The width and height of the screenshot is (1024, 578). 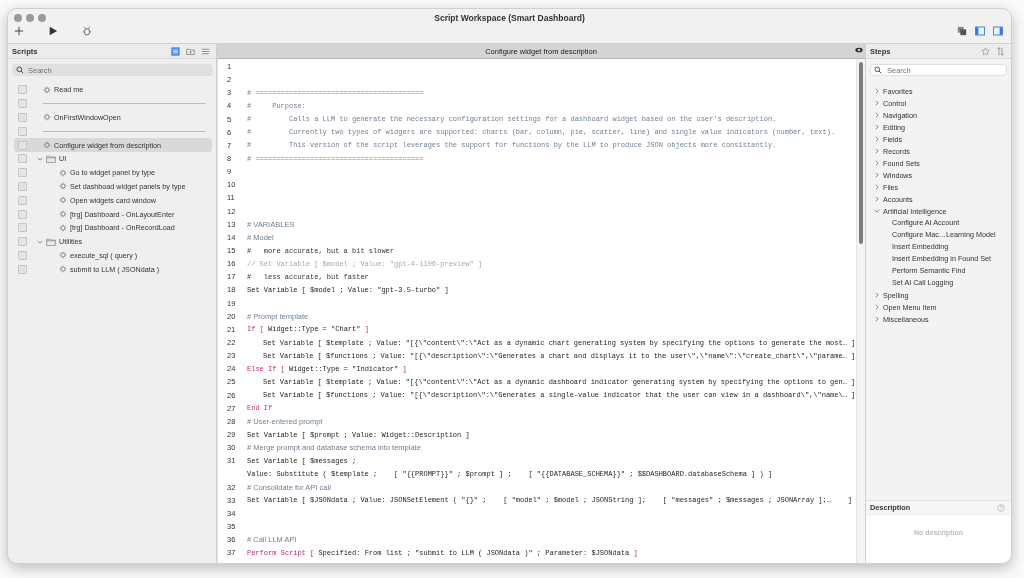 I want to click on right-sidebar-icon, so click(x=998, y=31).